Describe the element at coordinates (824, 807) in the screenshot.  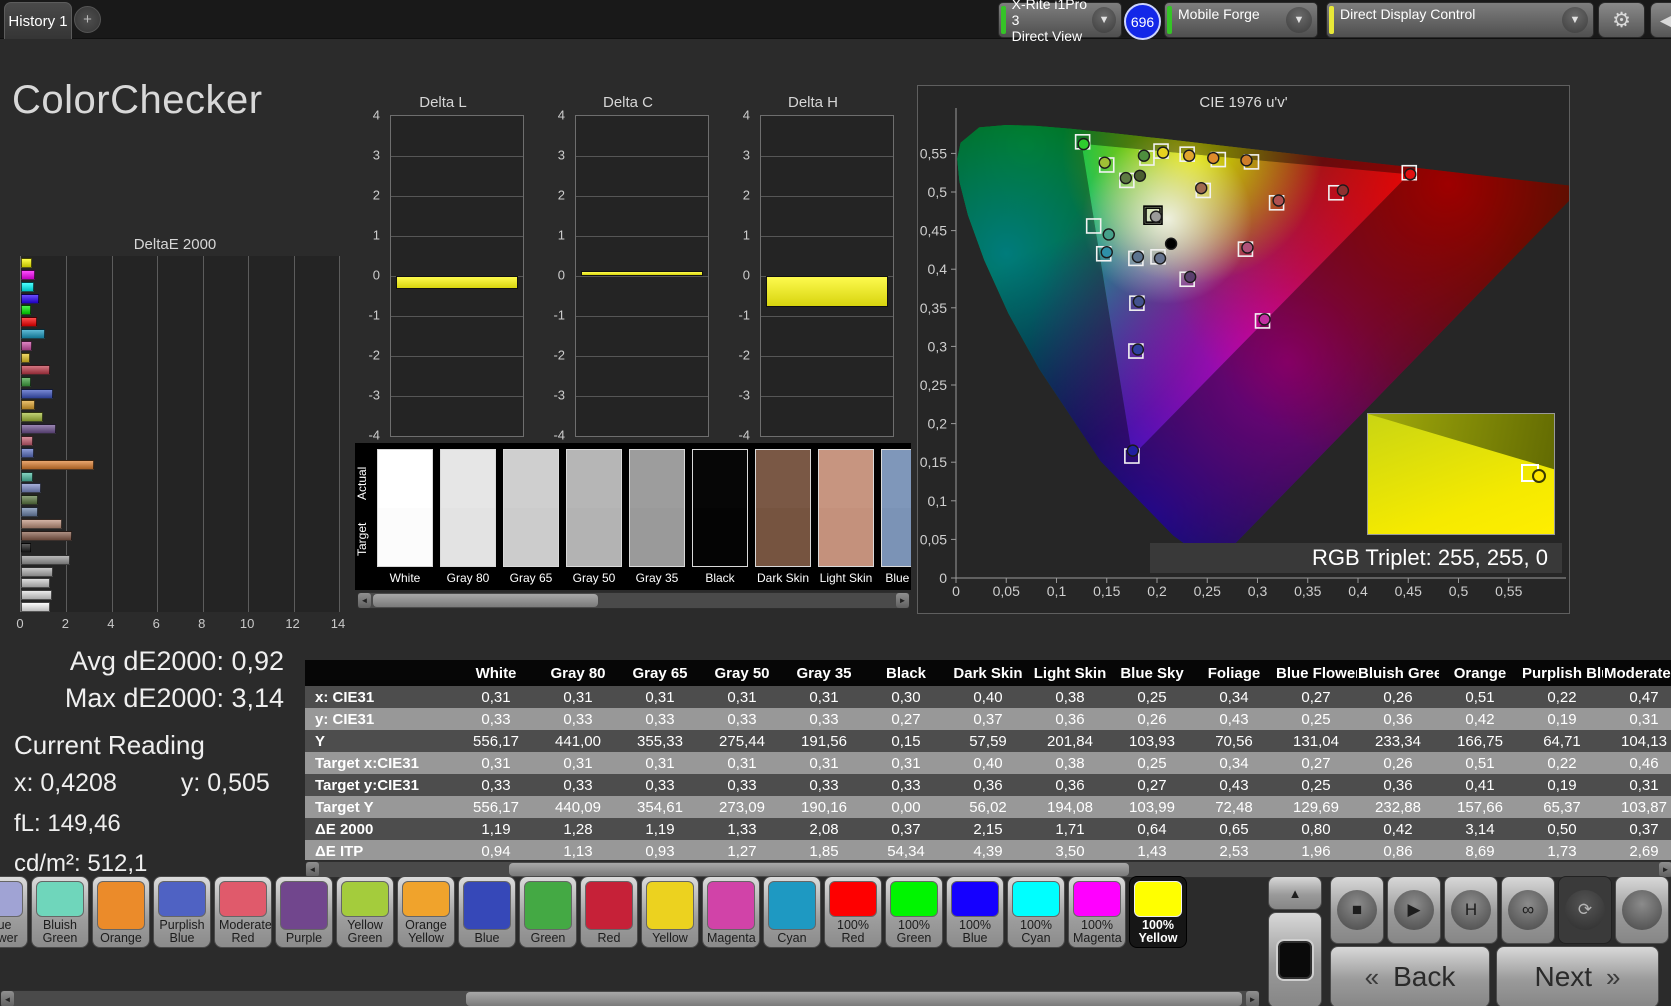
I see `table-cell: 190,16` at that location.